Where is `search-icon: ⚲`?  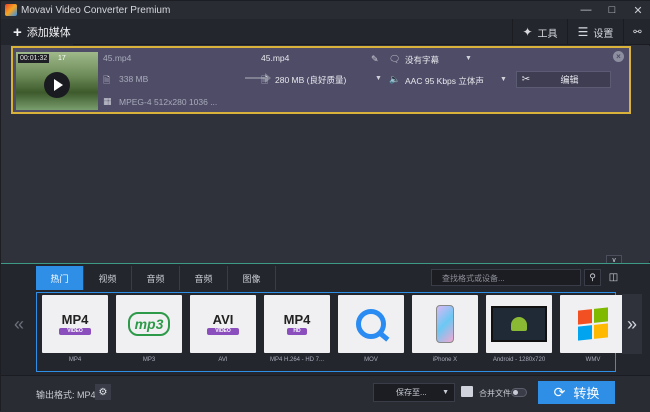 search-icon: ⚲ is located at coordinates (592, 277).